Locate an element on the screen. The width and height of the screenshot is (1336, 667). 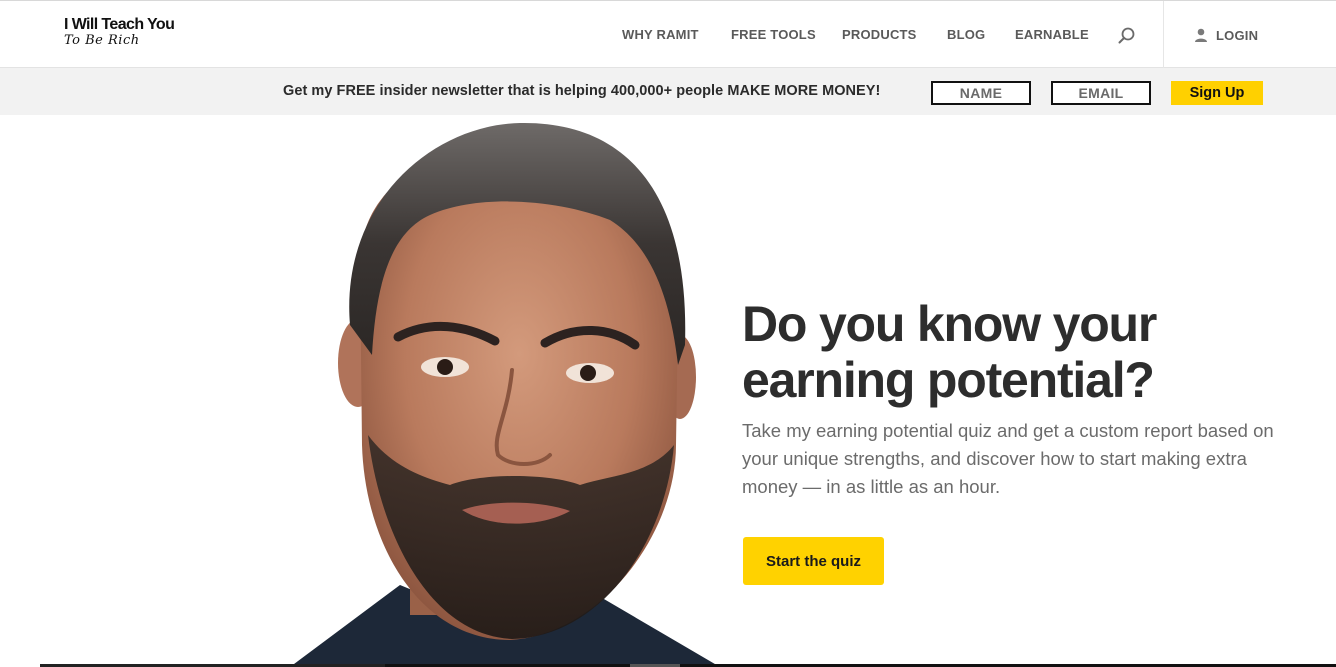
nav-earnable: EARNABLE is located at coordinates (1052, 34).